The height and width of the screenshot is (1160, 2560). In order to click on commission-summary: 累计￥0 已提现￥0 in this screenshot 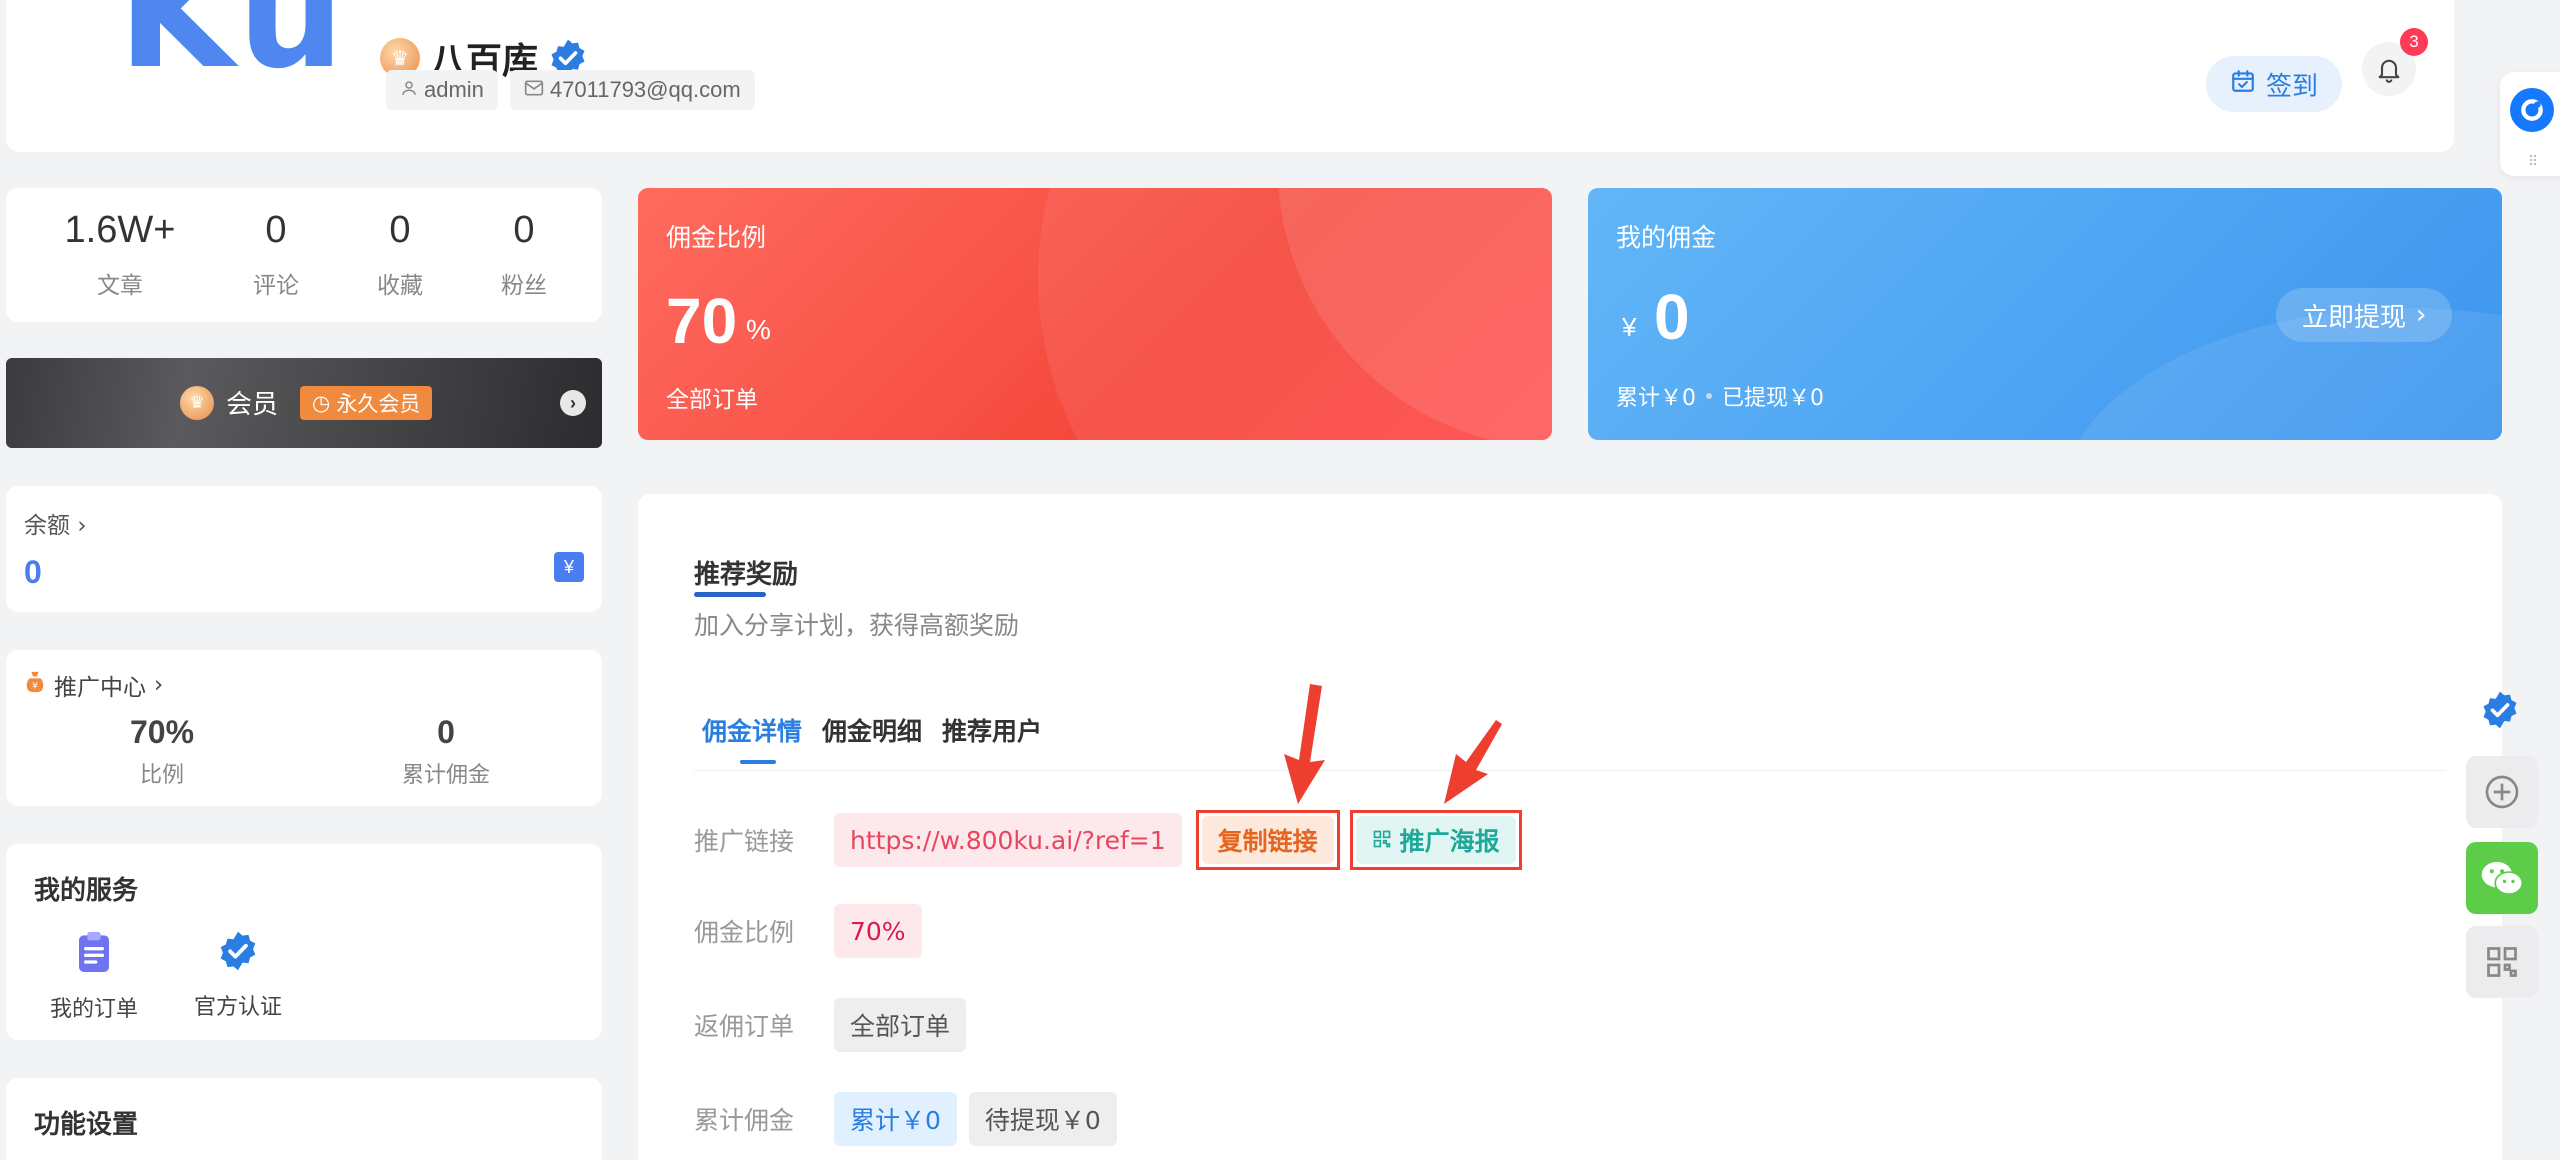, I will do `click(1720, 396)`.